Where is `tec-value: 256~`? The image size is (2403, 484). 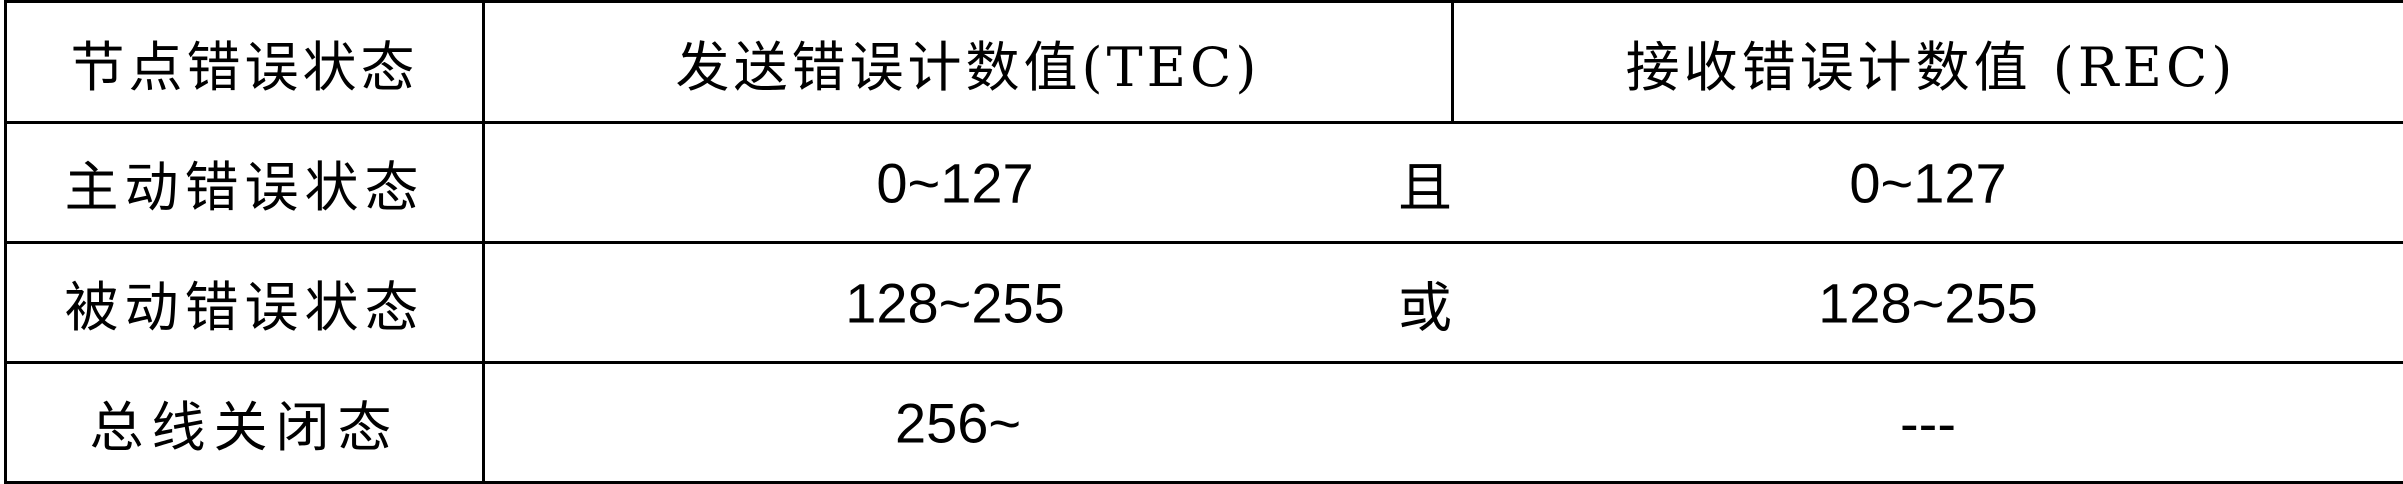 tec-value: 256~ is located at coordinates (958, 422).